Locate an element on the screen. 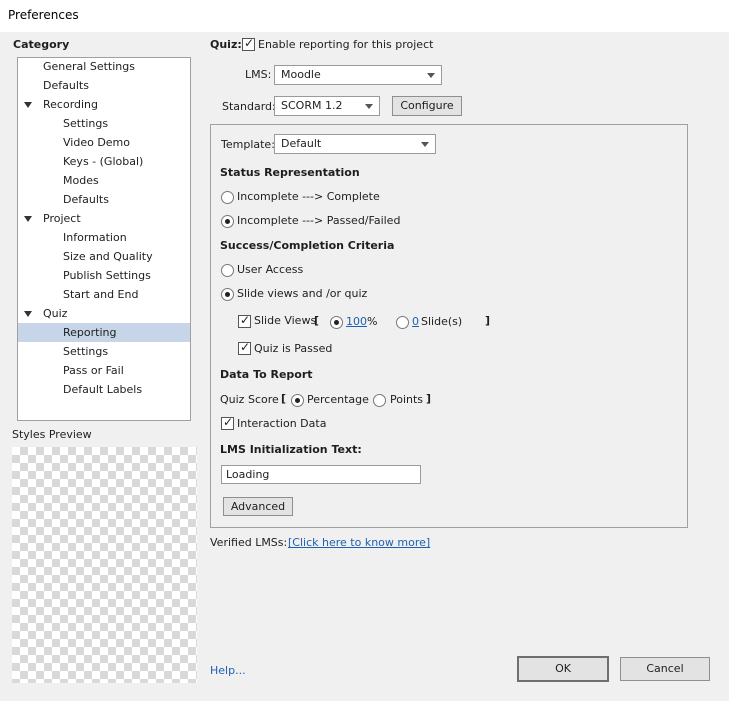 This screenshot has width=729, height=701. quiz-score-label: Quiz Score is located at coordinates (249, 399).